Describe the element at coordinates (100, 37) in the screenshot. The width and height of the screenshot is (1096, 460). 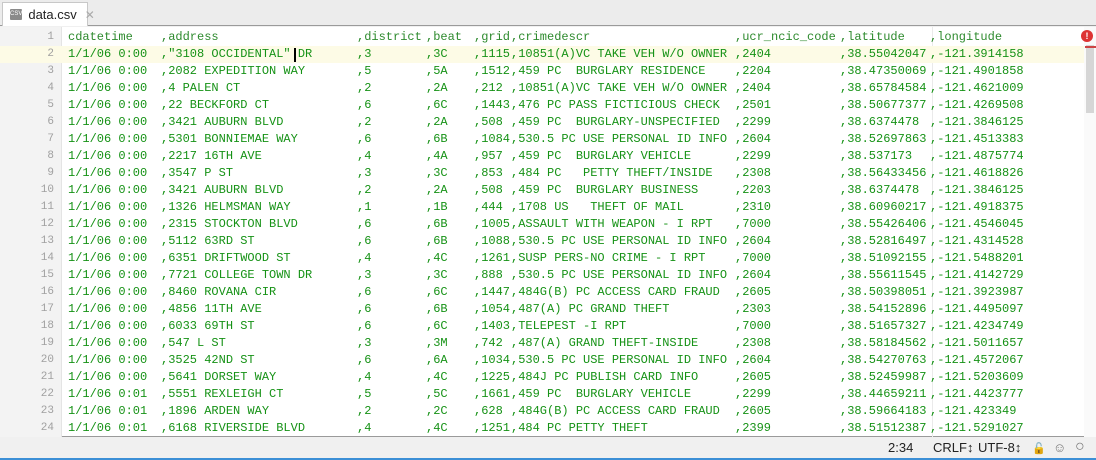
I see `column-header: cdatetime` at that location.